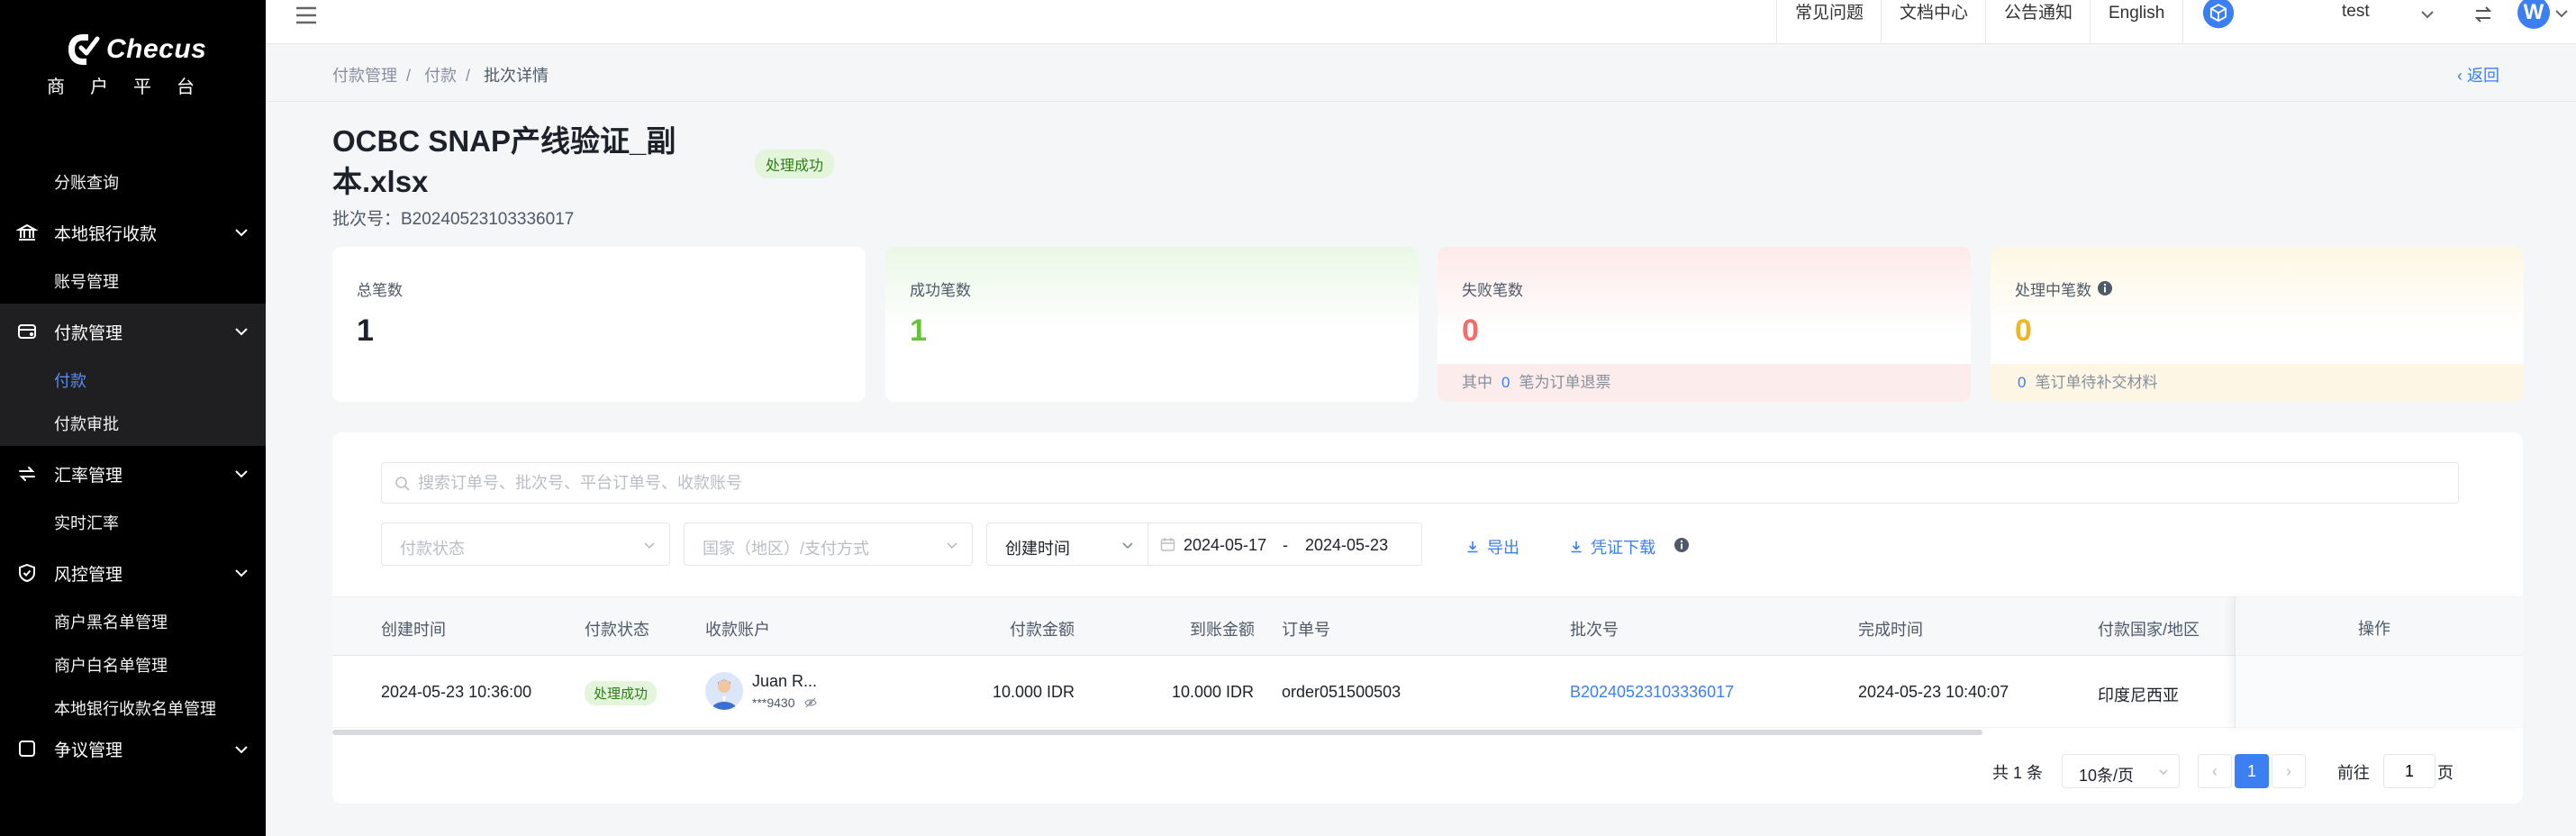  Describe the element at coordinates (456, 692) in the screenshot. I see `cell-created-time: 2024-05-23 10:36:00` at that location.